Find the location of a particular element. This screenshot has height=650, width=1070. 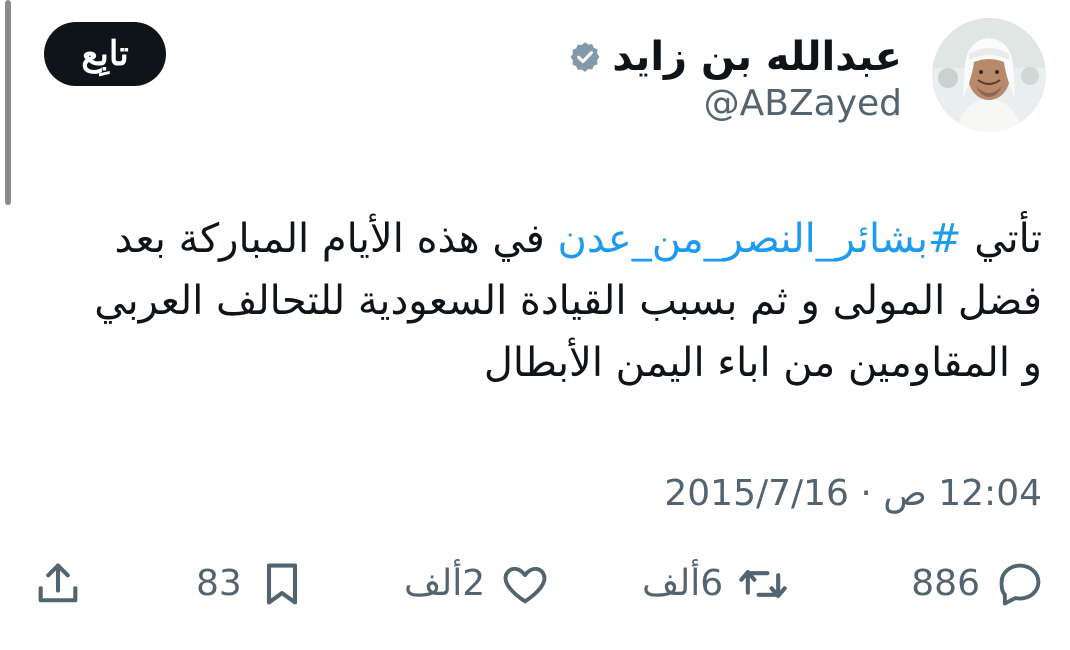

follow-button: تابِع is located at coordinates (105, 54).